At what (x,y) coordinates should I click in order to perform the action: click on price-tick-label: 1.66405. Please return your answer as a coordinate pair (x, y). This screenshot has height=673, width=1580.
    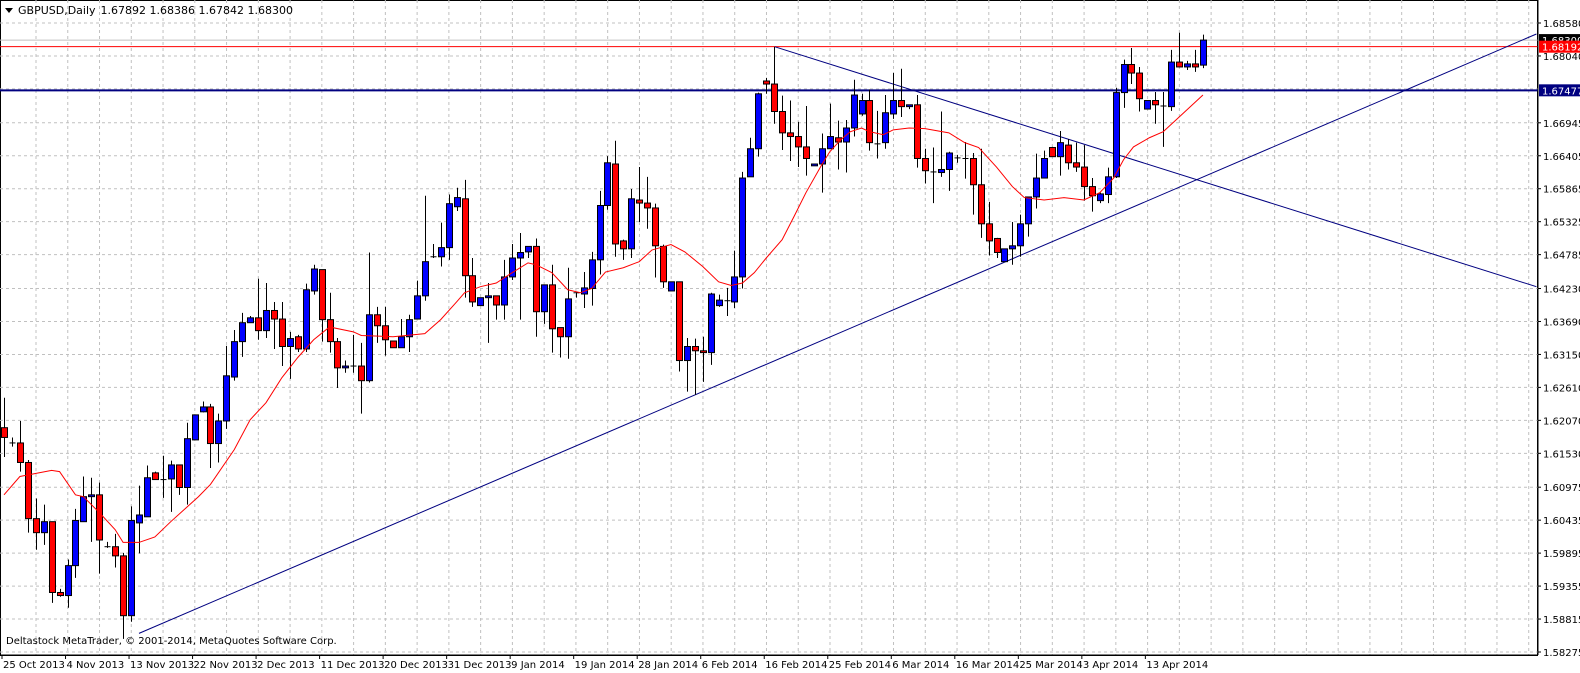
    Looking at the image, I should click on (1561, 157).